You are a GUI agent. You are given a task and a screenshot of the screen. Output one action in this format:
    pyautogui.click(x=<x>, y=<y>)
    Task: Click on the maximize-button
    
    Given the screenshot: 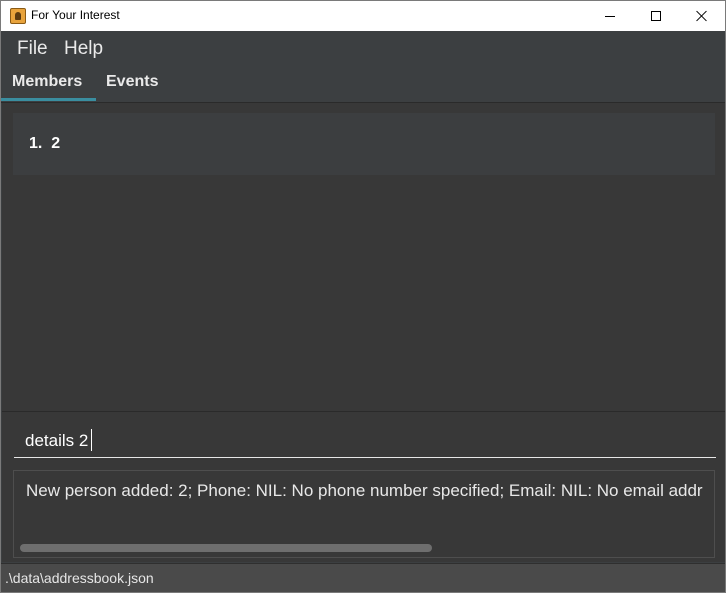 What is the action you would take?
    pyautogui.click(x=656, y=16)
    